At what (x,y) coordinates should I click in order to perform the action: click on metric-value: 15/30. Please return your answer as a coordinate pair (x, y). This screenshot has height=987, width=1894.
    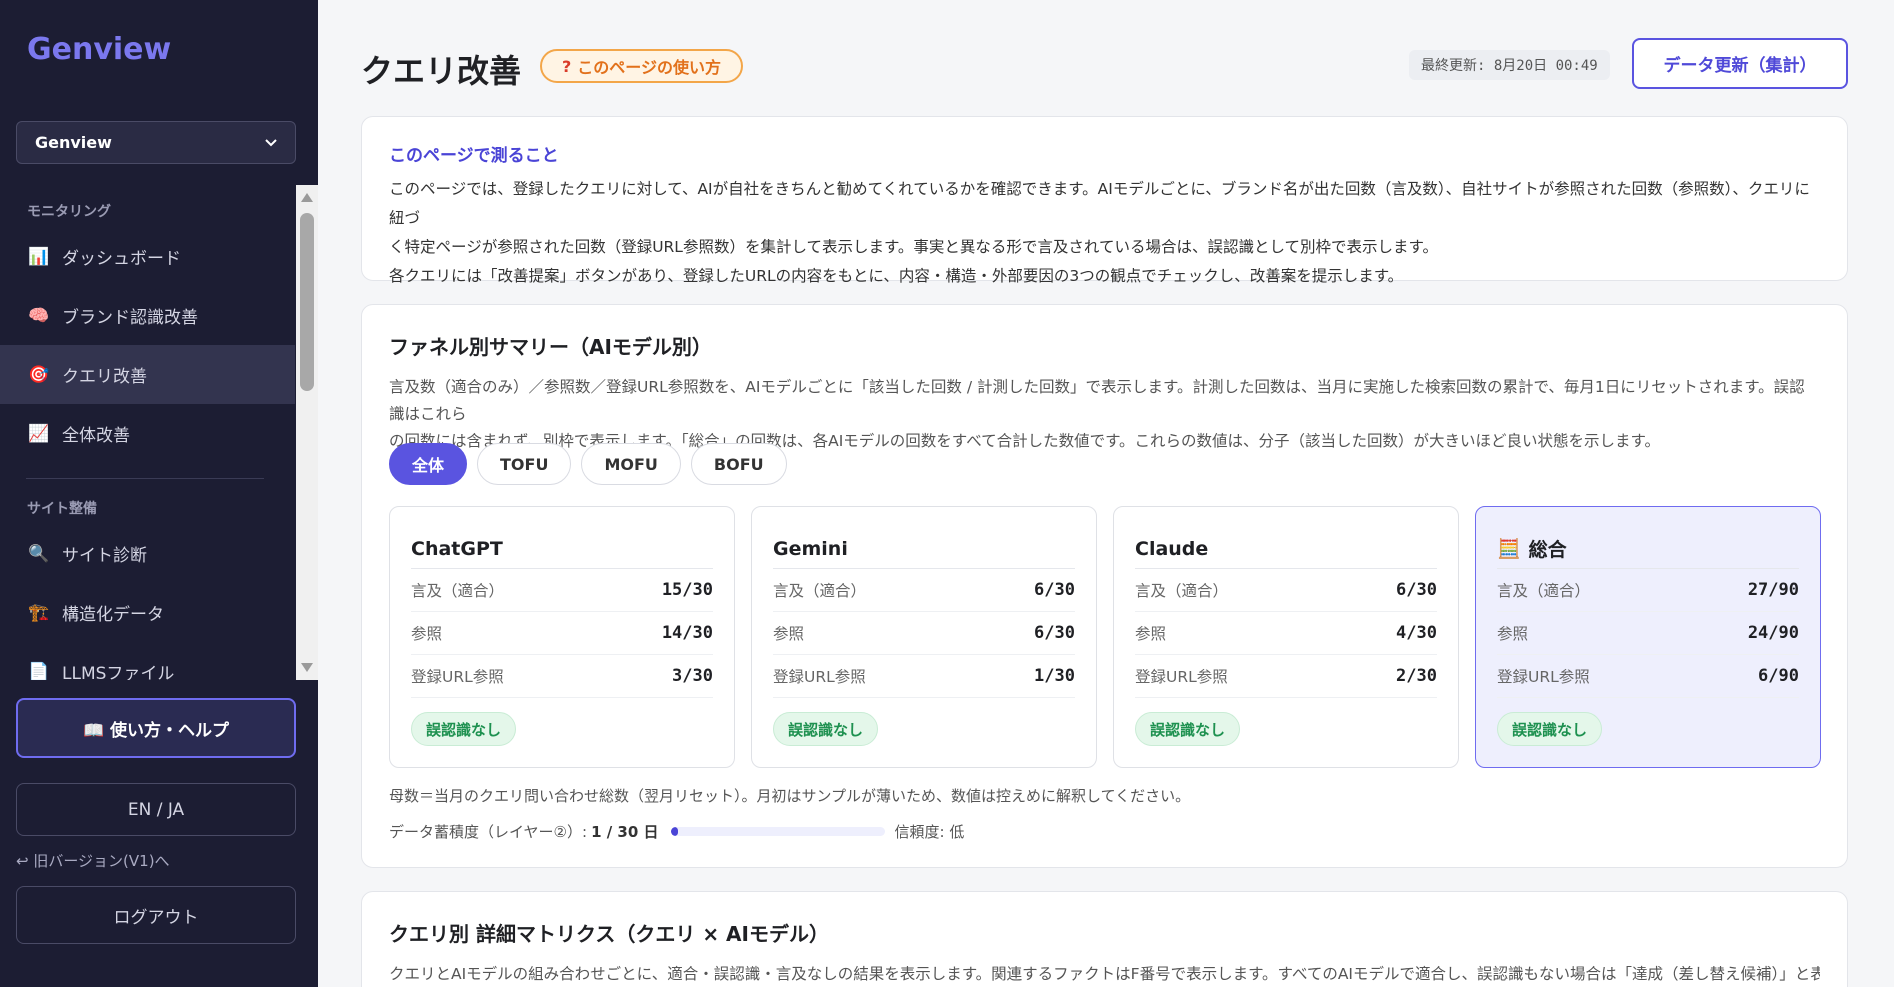
    Looking at the image, I should click on (687, 590).